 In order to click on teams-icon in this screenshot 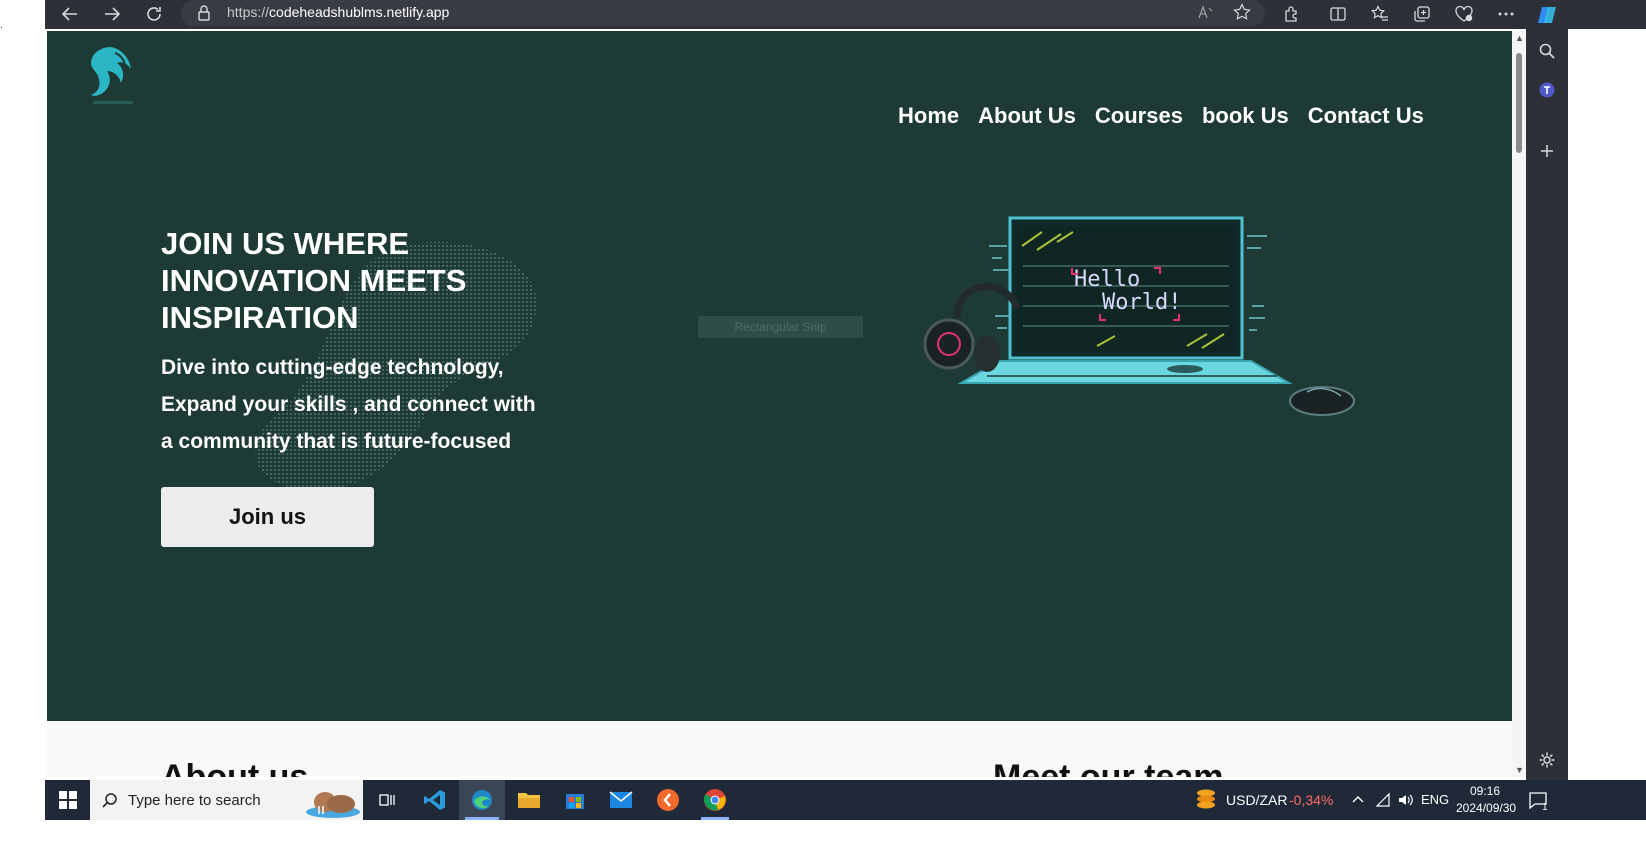, I will do `click(1547, 90)`.